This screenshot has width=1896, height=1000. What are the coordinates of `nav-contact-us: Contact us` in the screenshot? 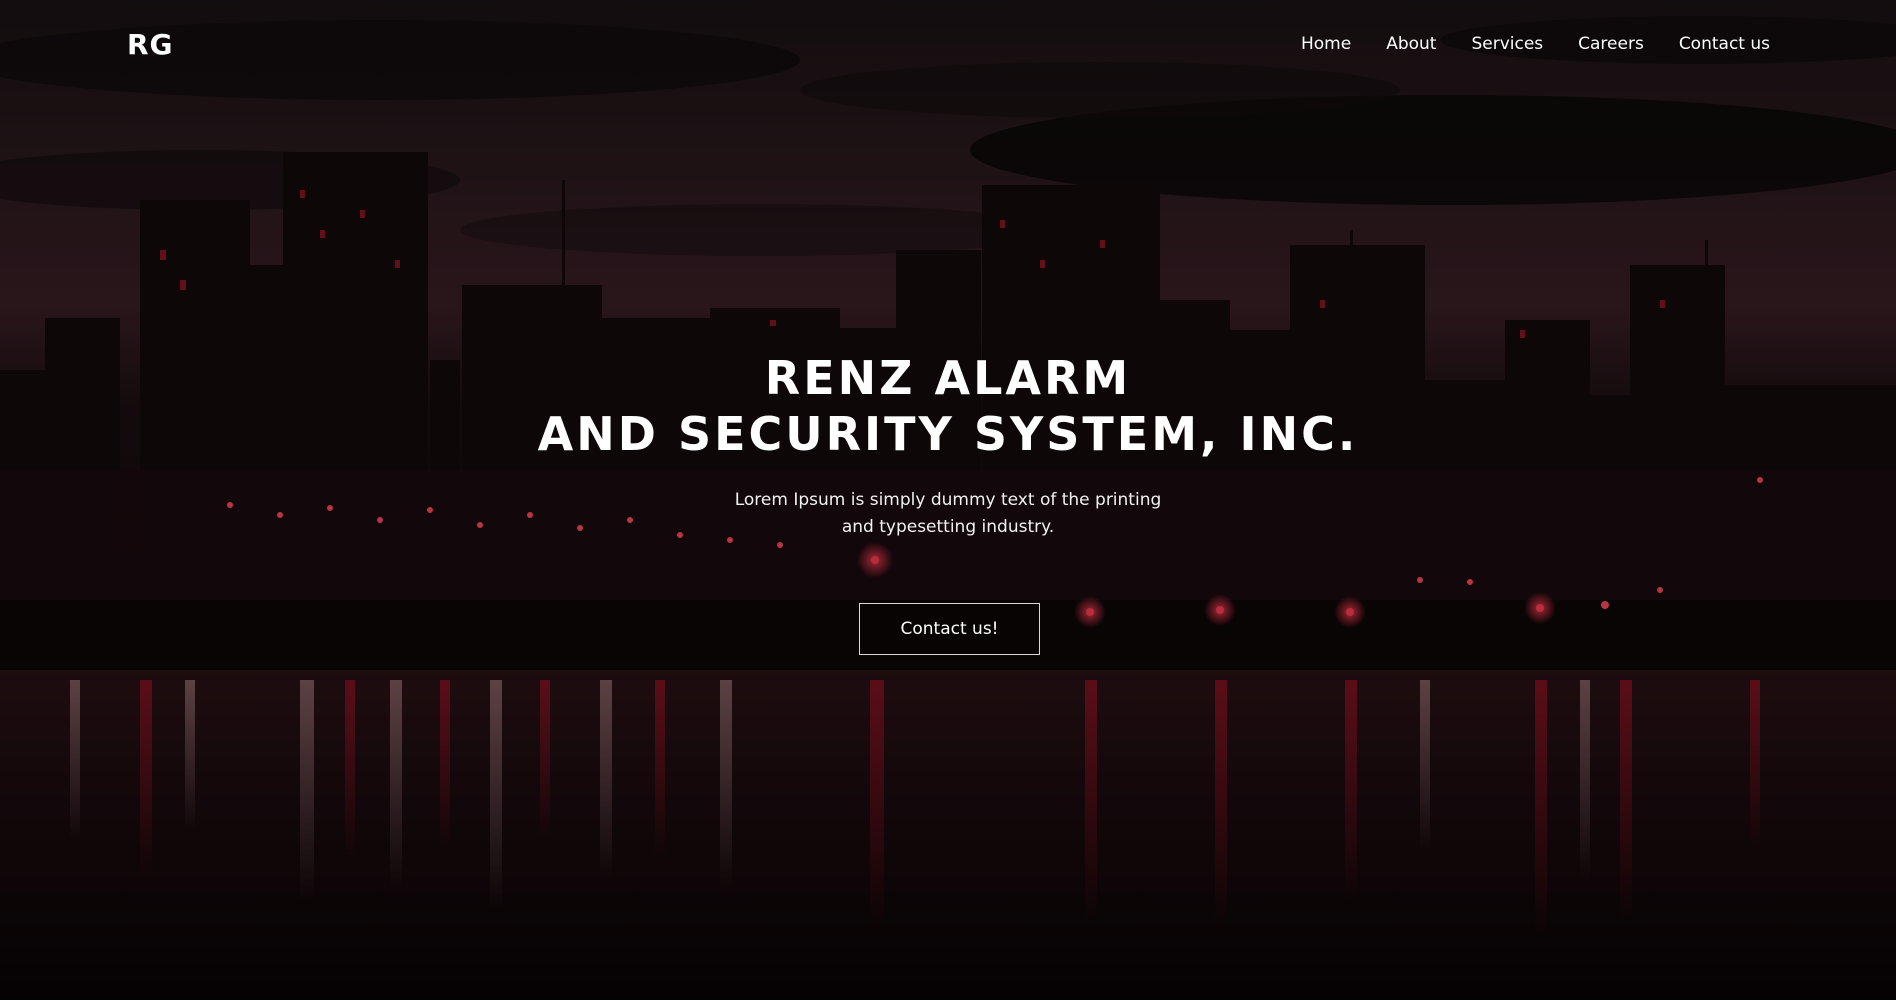 It's located at (1724, 44).